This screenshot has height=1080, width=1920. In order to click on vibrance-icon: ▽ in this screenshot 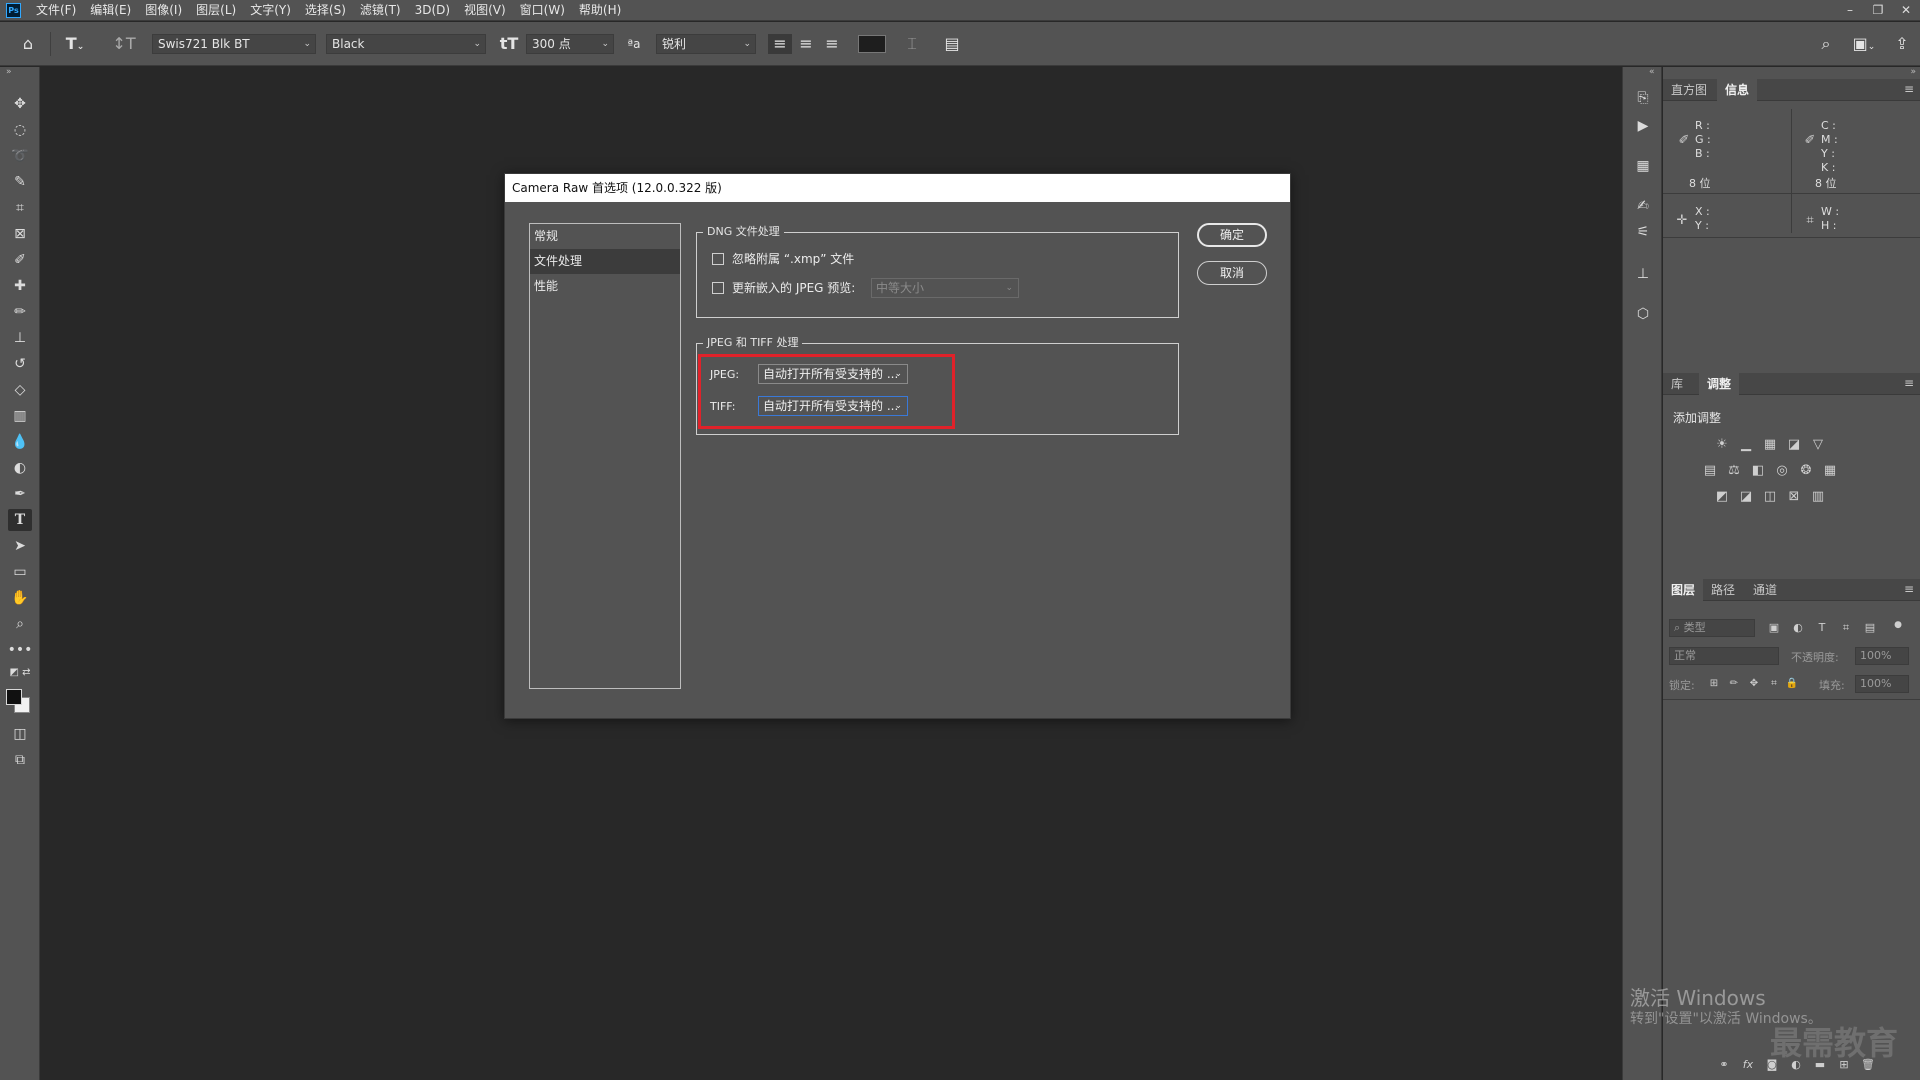, I will do `click(1818, 445)`.